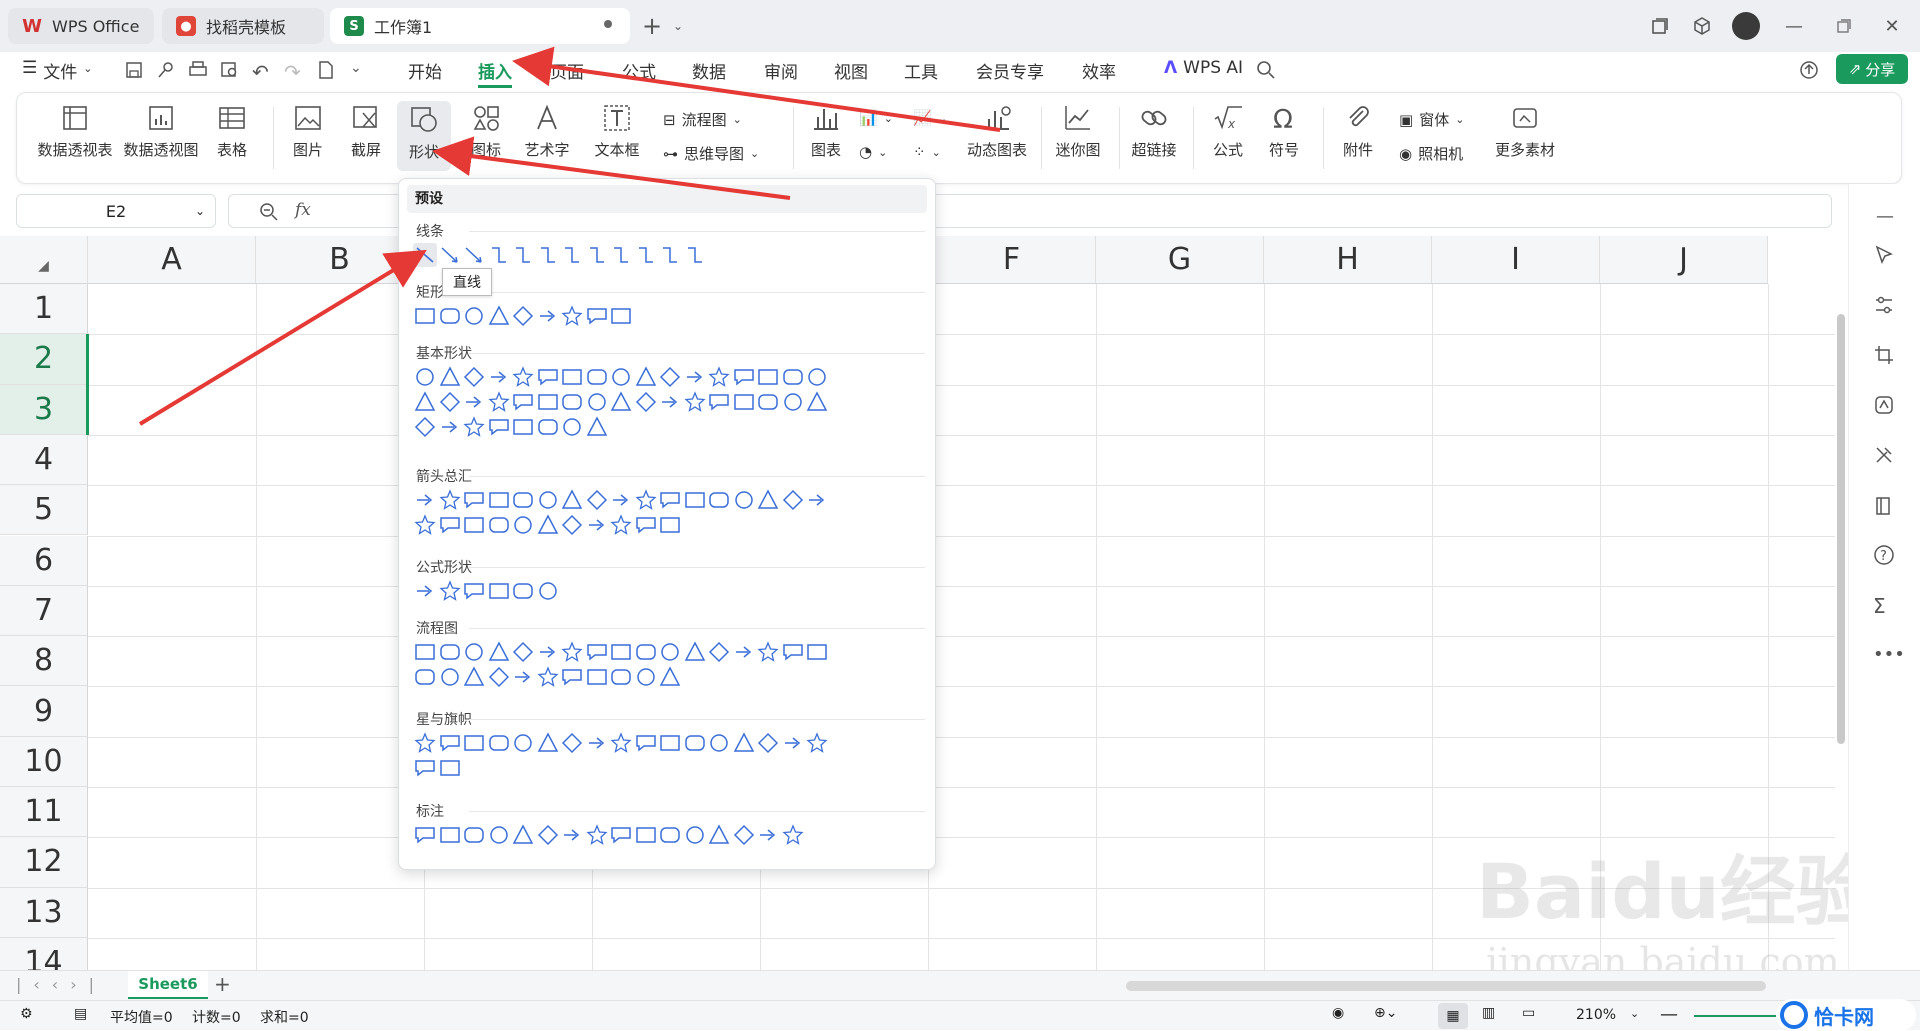 Image resolution: width=1920 pixels, height=1031 pixels. Describe the element at coordinates (1885, 606) in the screenshot. I see `sum-icon: Σ` at that location.